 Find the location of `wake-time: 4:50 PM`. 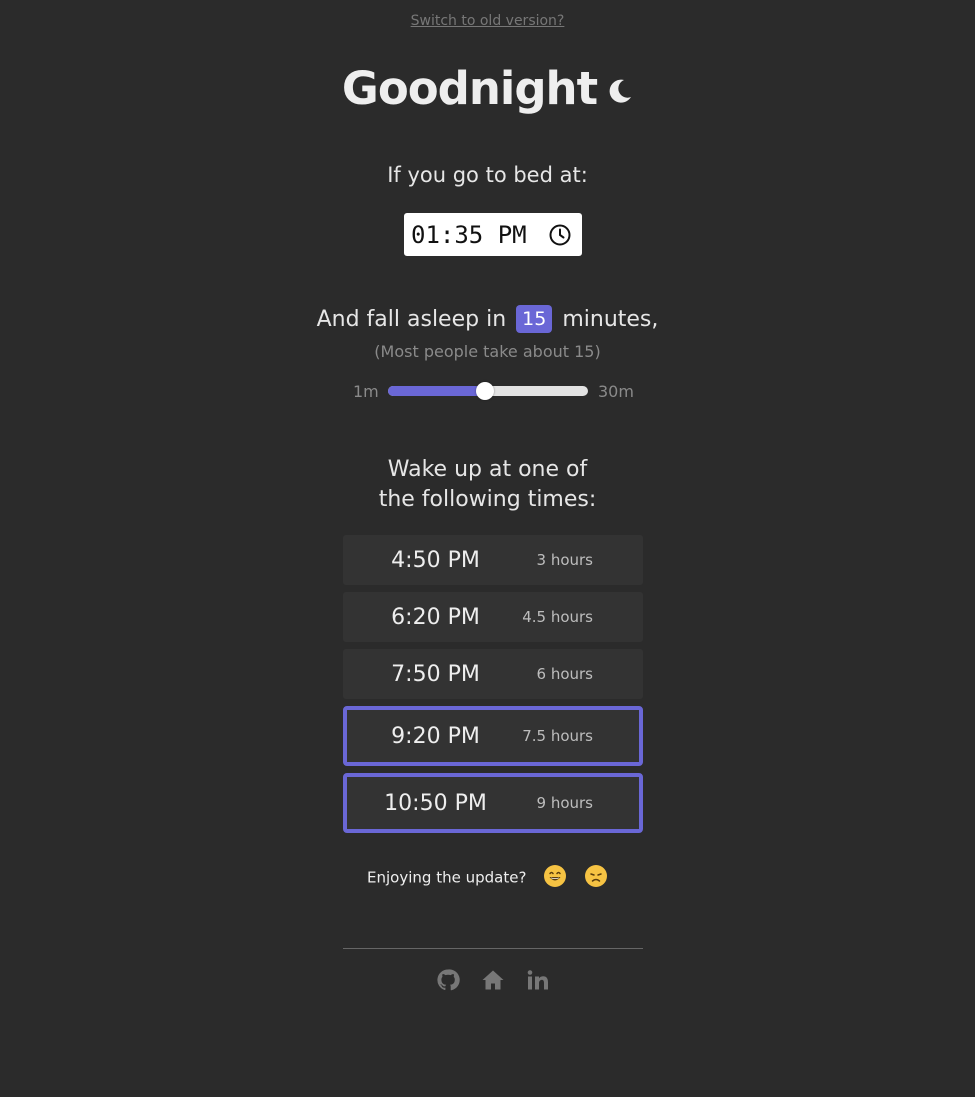

wake-time: 4:50 PM is located at coordinates (435, 560).